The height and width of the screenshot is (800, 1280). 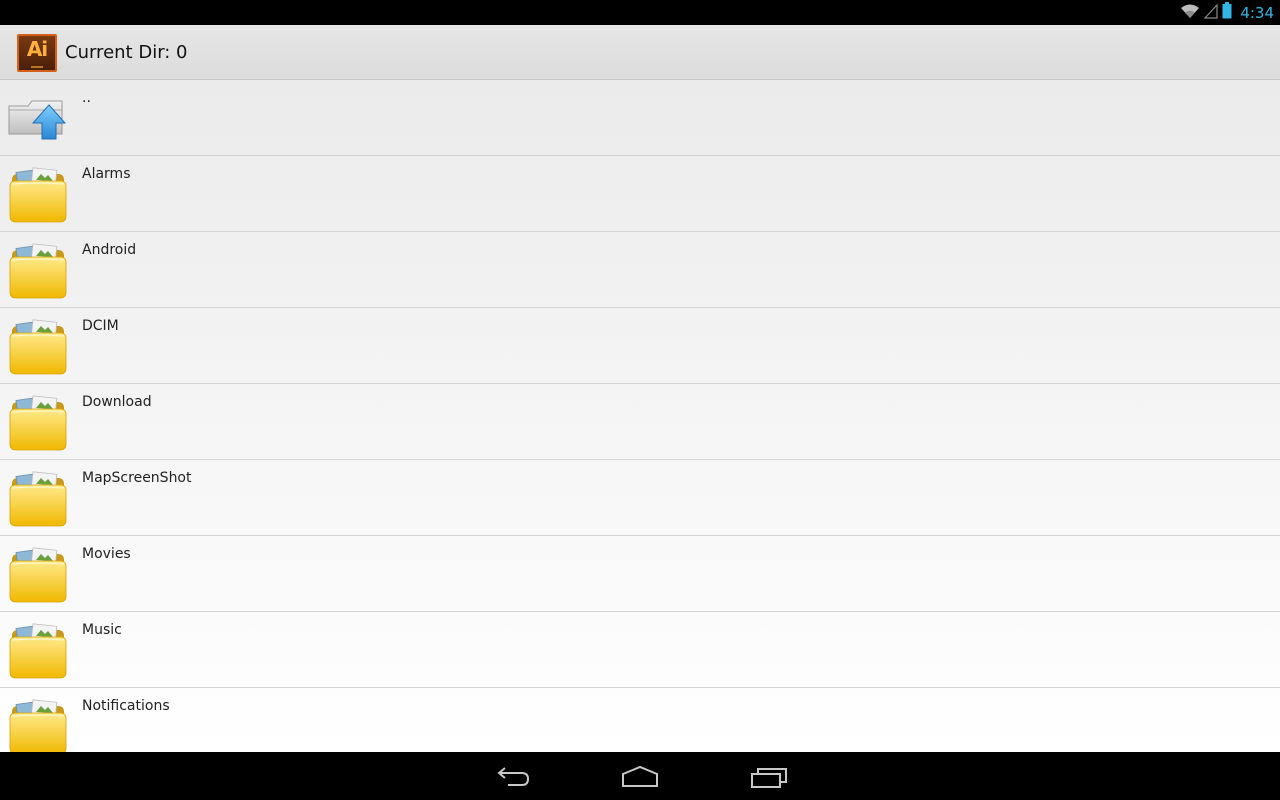 I want to click on list-item-label: Alarms, so click(x=106, y=174).